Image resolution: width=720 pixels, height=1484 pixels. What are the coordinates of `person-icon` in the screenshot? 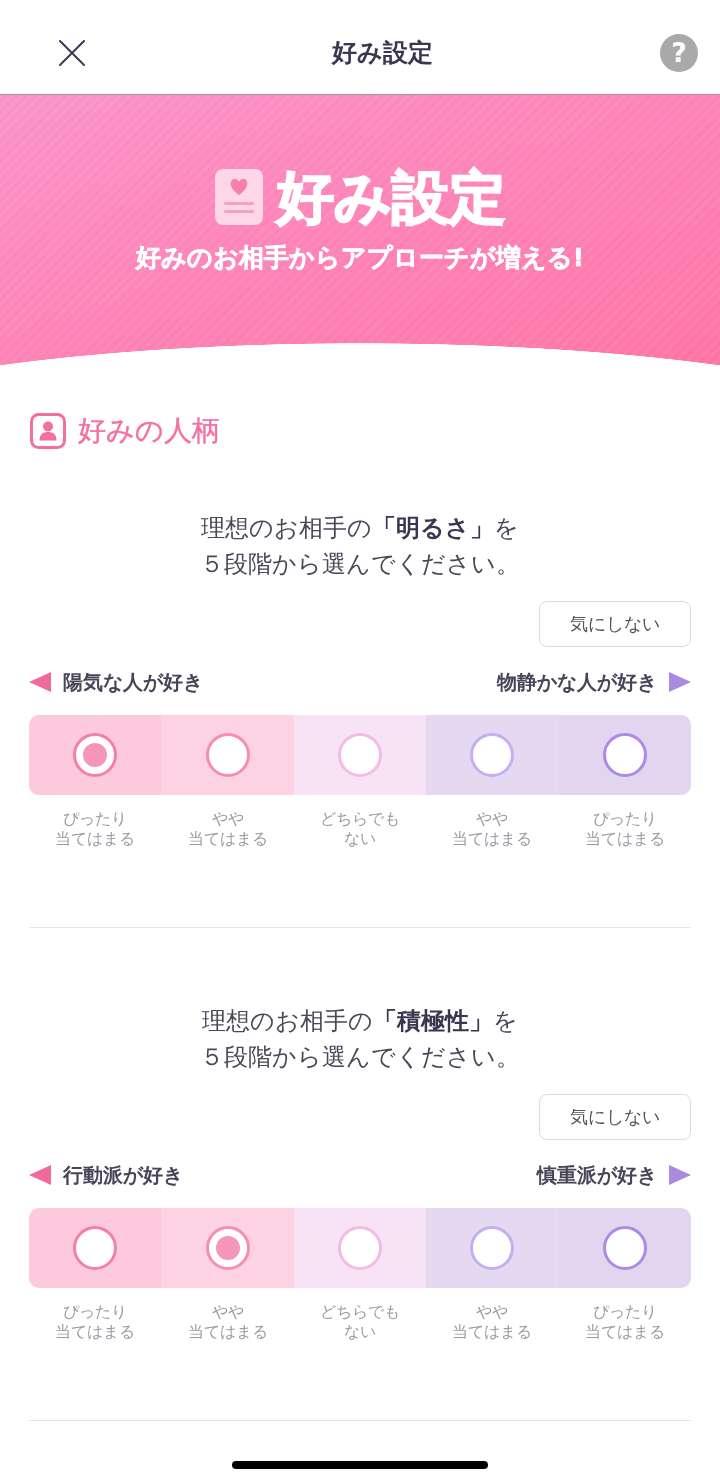 It's located at (48, 431).